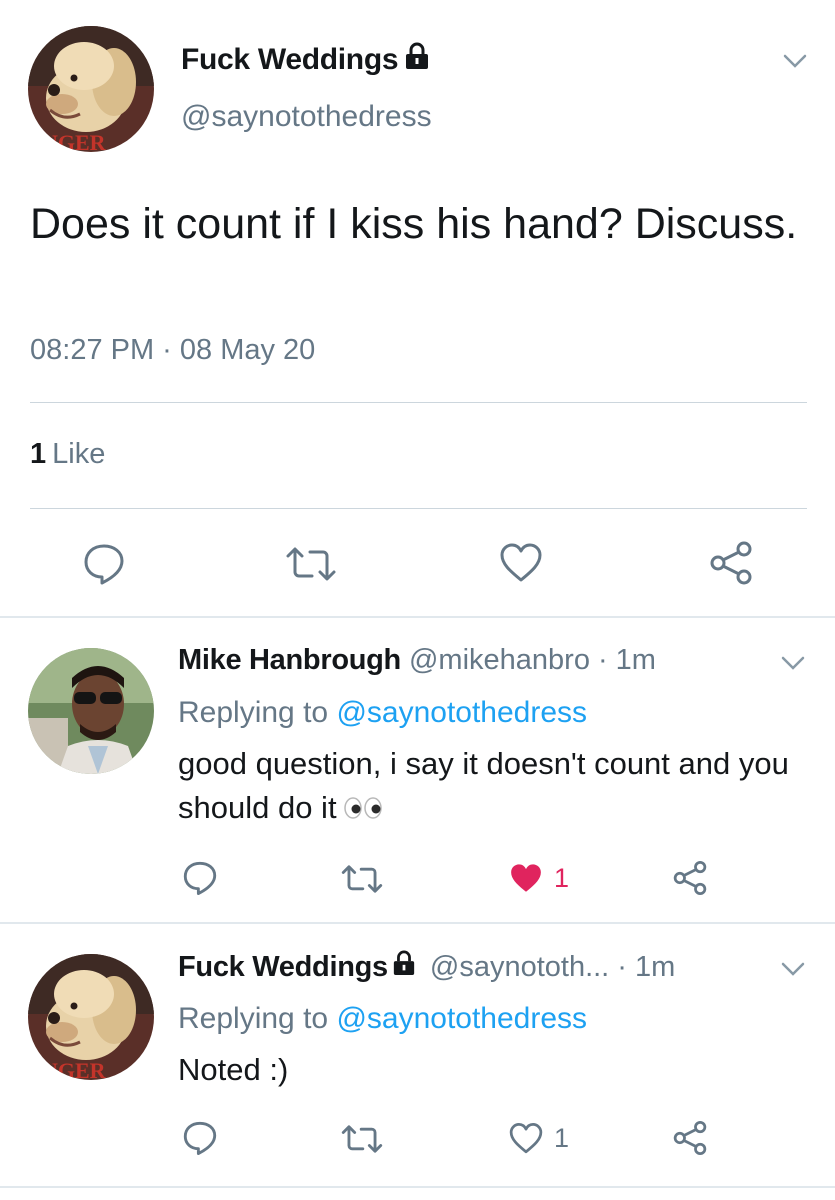 Image resolution: width=835 pixels, height=1200 pixels. What do you see at coordinates (91, 1017) in the screenshot?
I see `reply-avatar: NGER` at bounding box center [91, 1017].